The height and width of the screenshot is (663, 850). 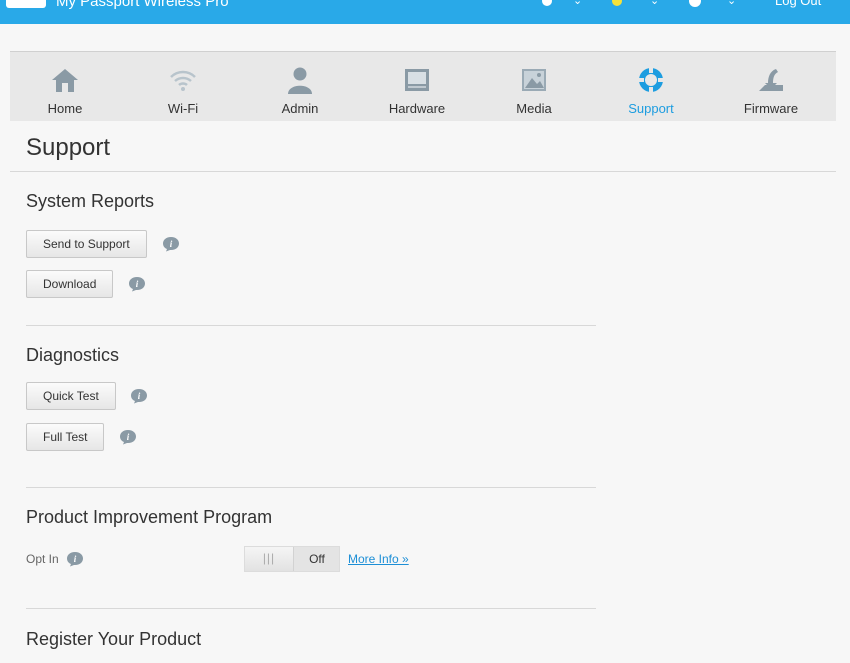 I want to click on section-title-register-product: Register Your Product, so click(x=114, y=639).